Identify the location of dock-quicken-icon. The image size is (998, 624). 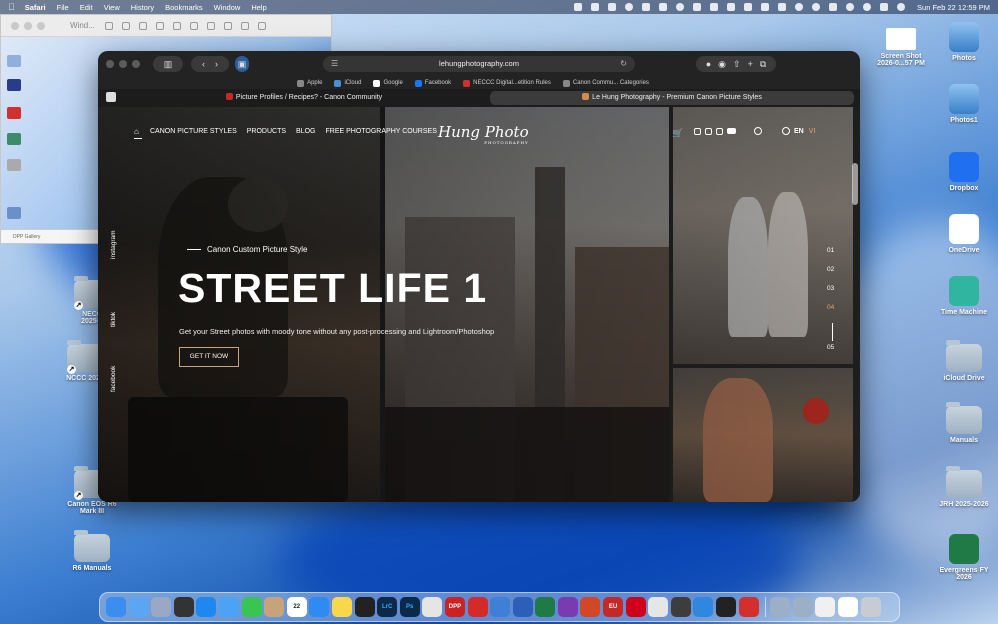
(635, 607).